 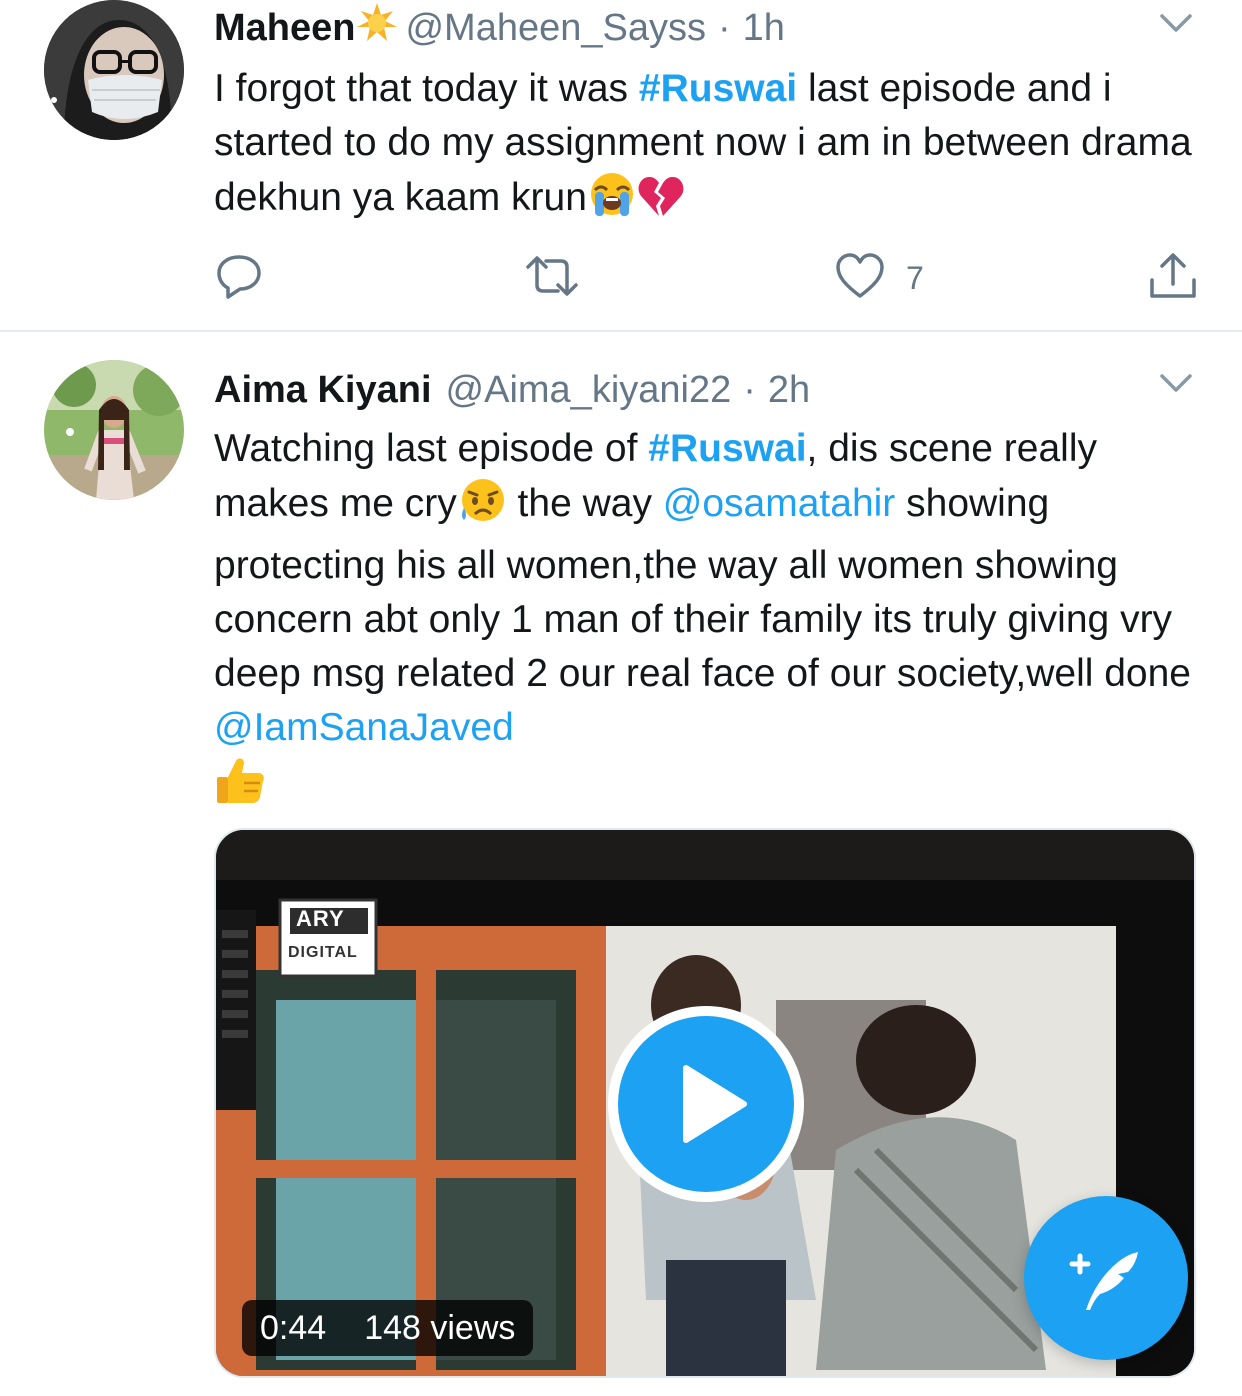 I want to click on compose-tweet-icon, so click(x=1106, y=1280).